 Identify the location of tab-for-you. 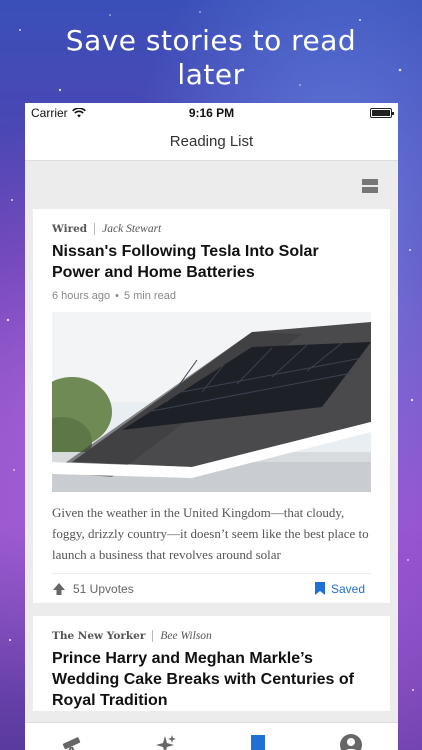
(165, 741).